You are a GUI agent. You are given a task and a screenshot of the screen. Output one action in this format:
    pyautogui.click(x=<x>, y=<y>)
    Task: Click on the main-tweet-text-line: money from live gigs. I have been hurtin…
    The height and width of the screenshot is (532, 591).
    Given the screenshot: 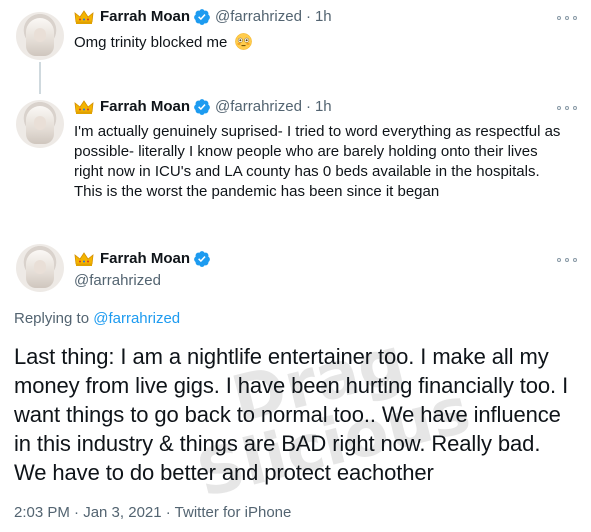 What is the action you would take?
    pyautogui.click(x=291, y=385)
    